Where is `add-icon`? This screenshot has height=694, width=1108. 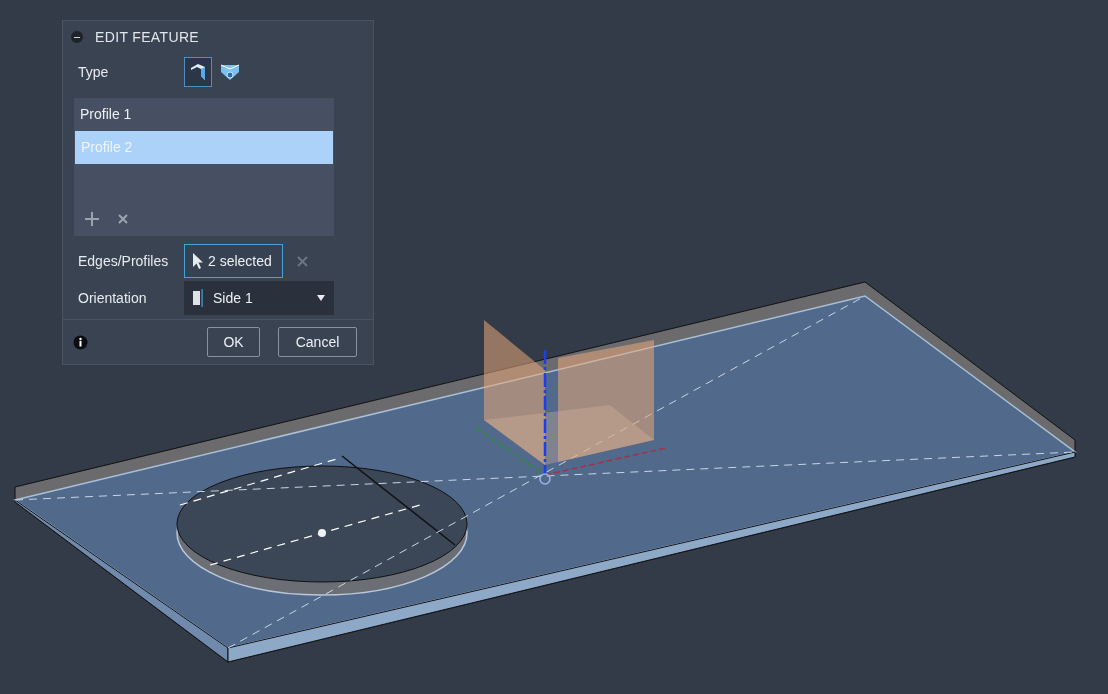
add-icon is located at coordinates (92, 219).